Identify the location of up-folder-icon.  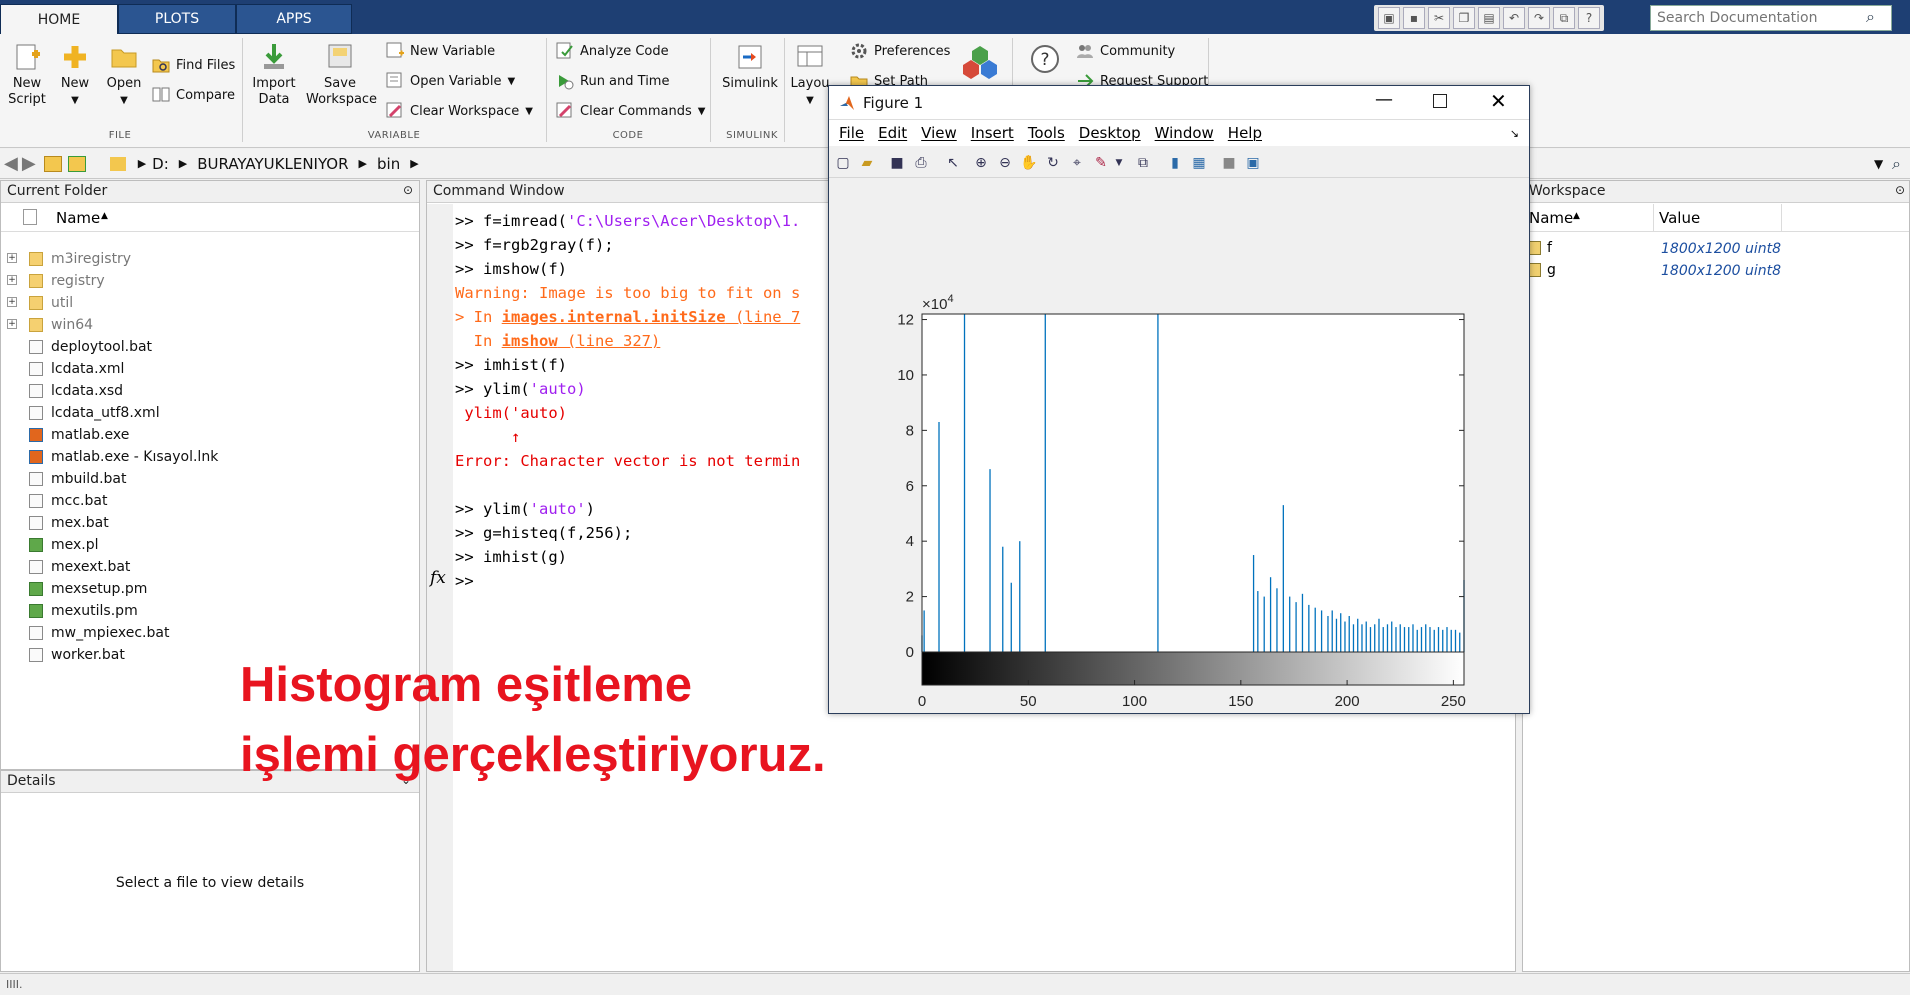
(52, 163).